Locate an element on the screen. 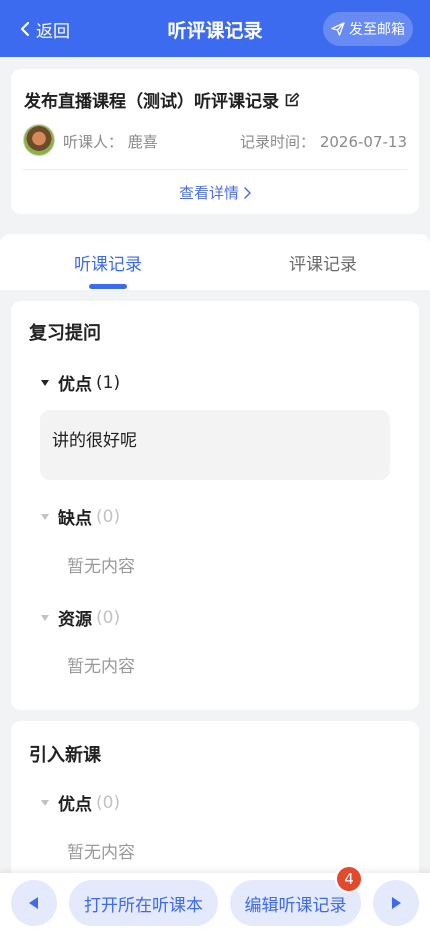 The width and height of the screenshot is (430, 932). group-header-strengths: 优点 (0) is located at coordinates (80, 802).